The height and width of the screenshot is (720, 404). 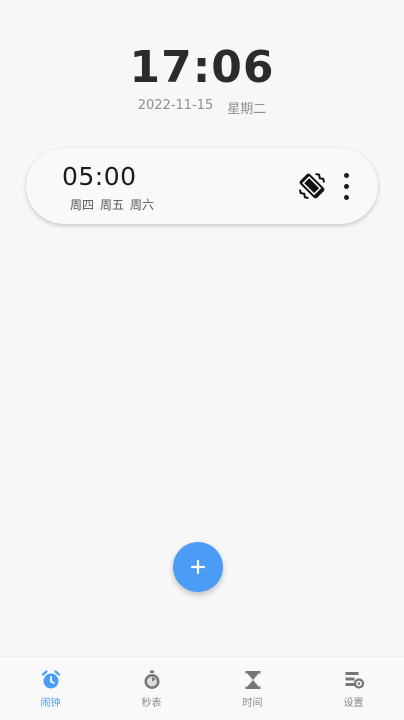 I want to click on alarm-repeat-days: 周四 周五 周六, so click(x=112, y=204).